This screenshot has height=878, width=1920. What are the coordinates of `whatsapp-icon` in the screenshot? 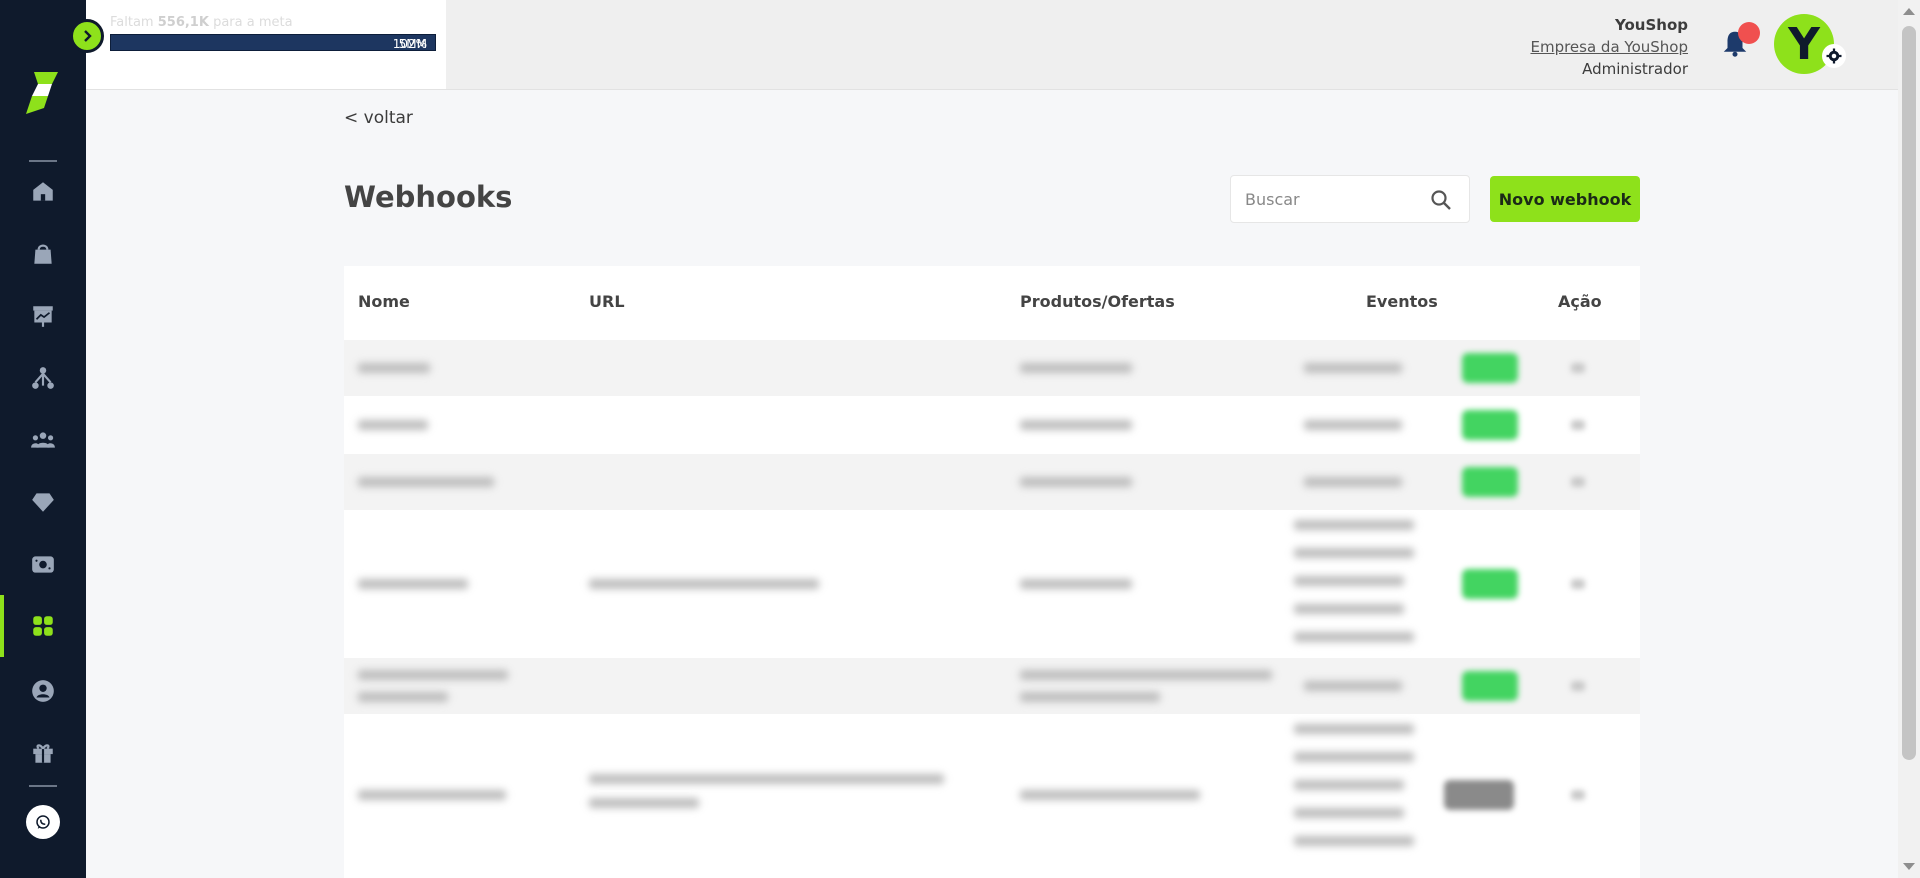 It's located at (43, 822).